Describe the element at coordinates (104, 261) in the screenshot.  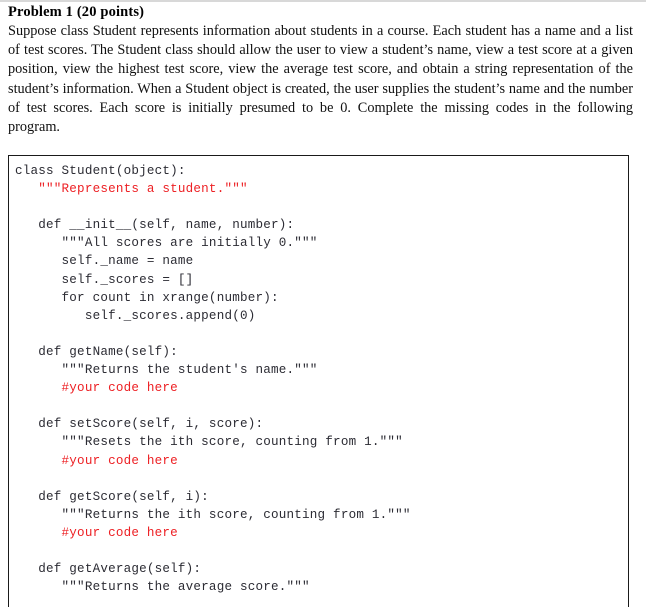
I see `code-line: self._name = name` at that location.